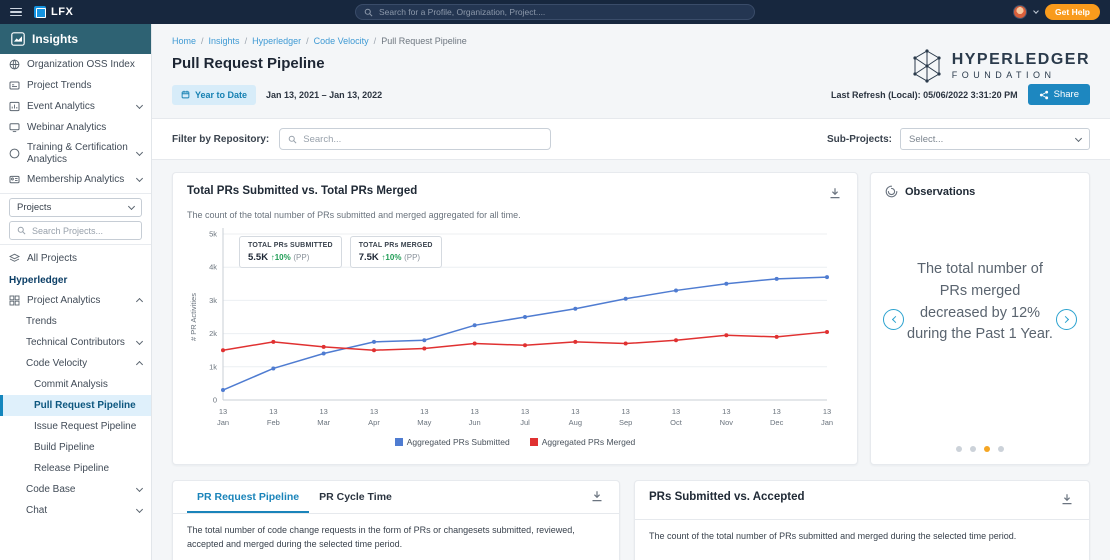  What do you see at coordinates (14, 128) in the screenshot?
I see `monitor-icon` at bounding box center [14, 128].